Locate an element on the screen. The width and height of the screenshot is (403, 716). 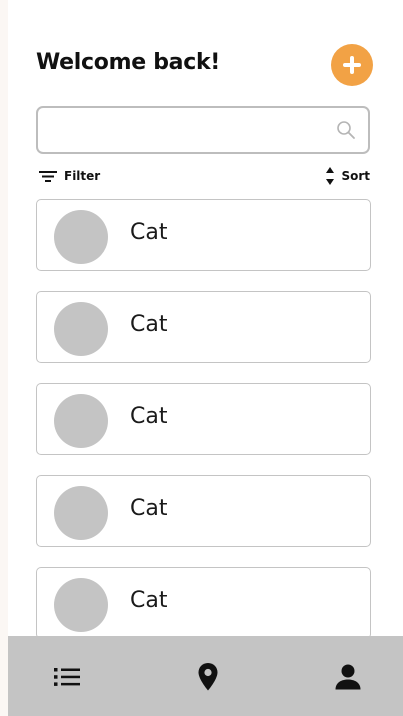
sort-button: Sort is located at coordinates (347, 176).